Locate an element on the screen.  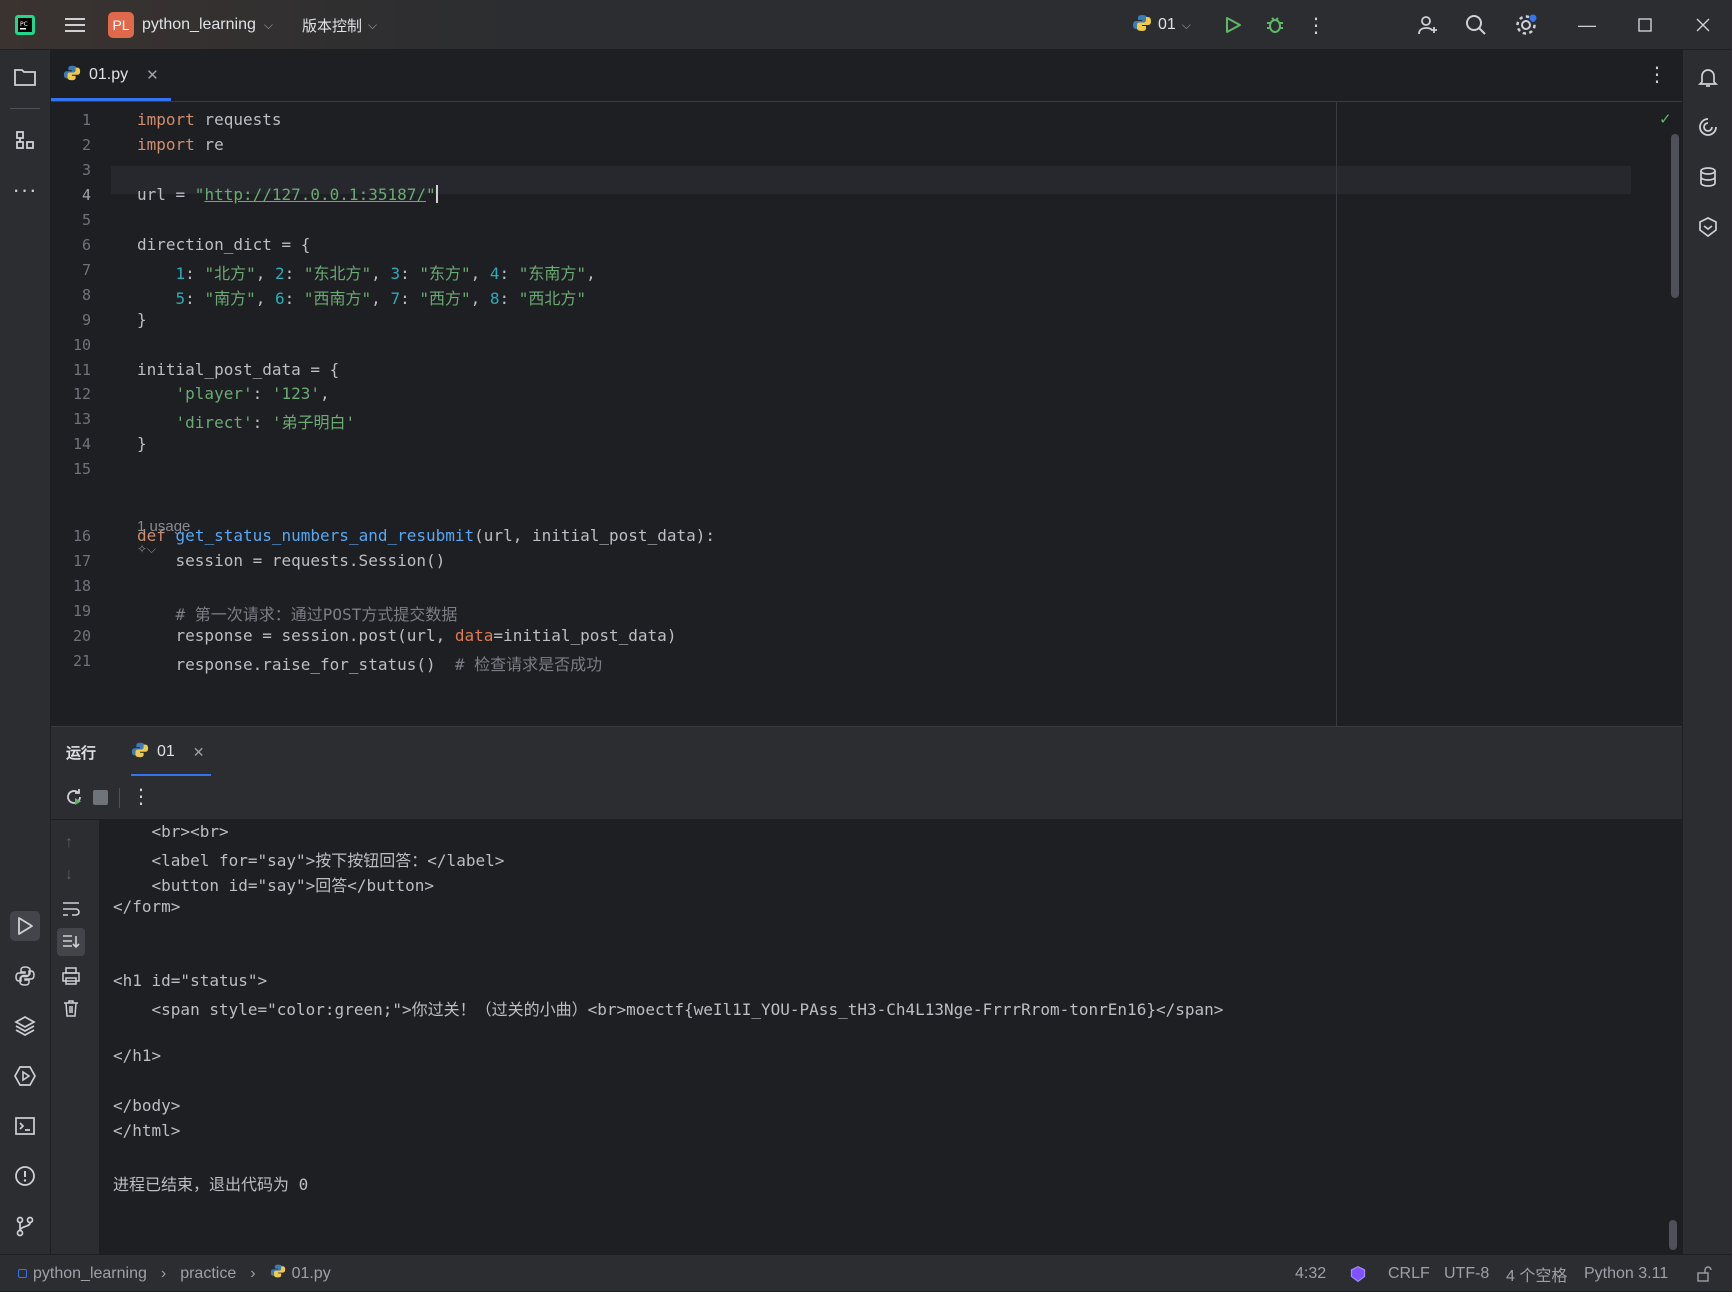
caret-position: 4:32 is located at coordinates (1310, 1273).